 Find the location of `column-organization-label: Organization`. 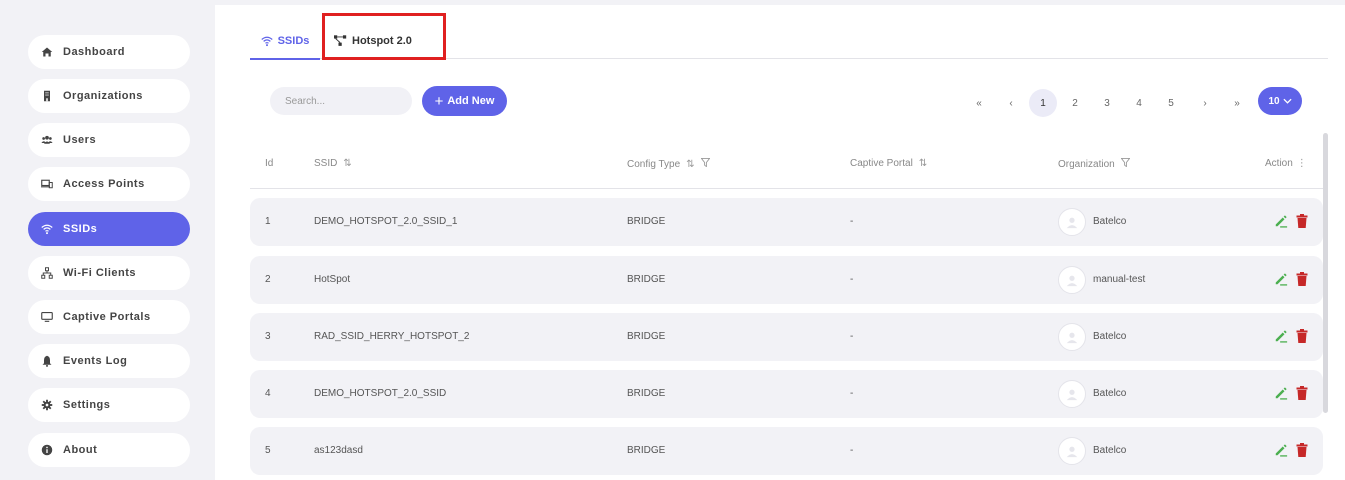

column-organization-label: Organization is located at coordinates (1086, 164).